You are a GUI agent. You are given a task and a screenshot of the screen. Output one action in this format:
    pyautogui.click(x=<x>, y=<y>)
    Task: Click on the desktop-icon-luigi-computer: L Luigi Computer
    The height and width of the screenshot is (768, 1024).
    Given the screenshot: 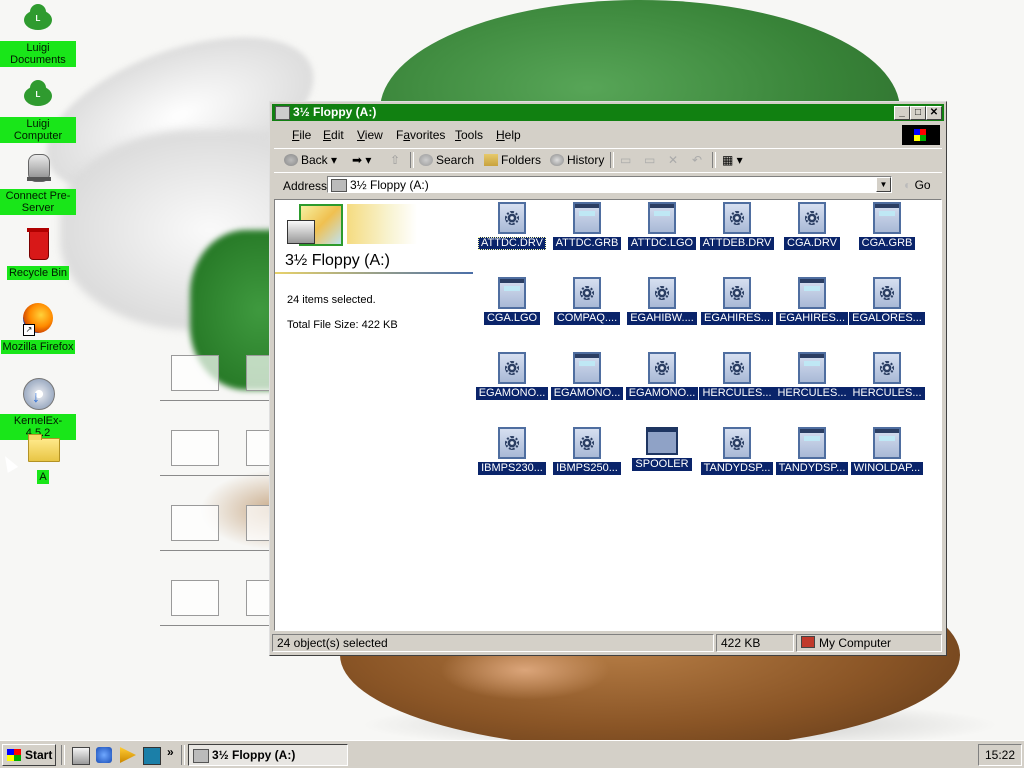 What is the action you would take?
    pyautogui.click(x=38, y=111)
    